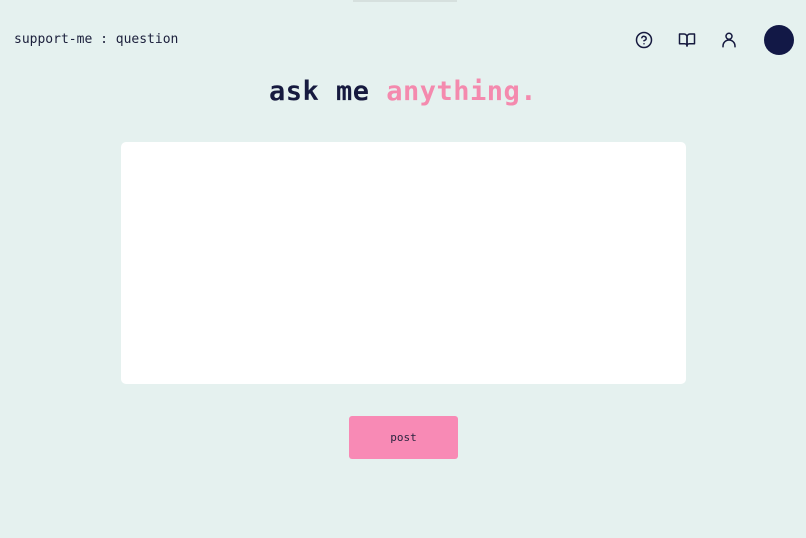 The image size is (806, 538). I want to click on user-icon, so click(729, 40).